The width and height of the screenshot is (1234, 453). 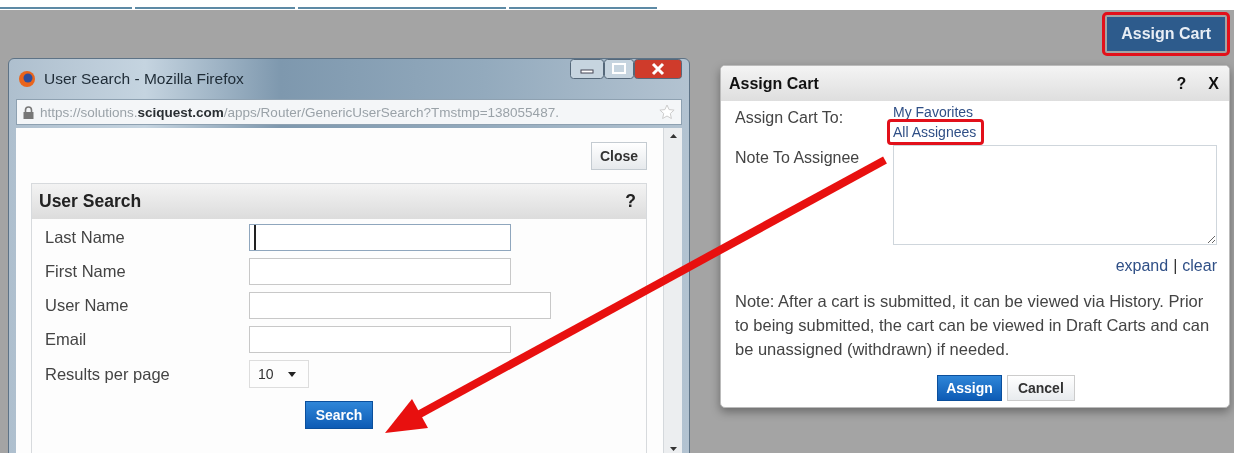 What do you see at coordinates (790, 118) in the screenshot?
I see `field-label: Assign Cart To:` at bounding box center [790, 118].